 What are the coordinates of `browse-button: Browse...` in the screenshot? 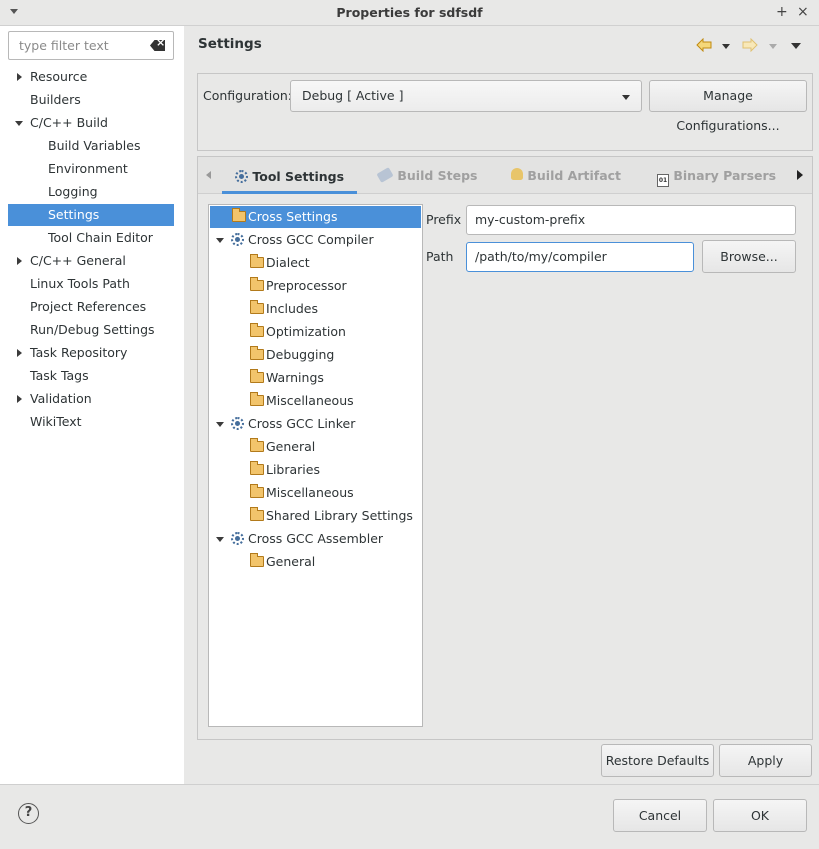 It's located at (749, 256).